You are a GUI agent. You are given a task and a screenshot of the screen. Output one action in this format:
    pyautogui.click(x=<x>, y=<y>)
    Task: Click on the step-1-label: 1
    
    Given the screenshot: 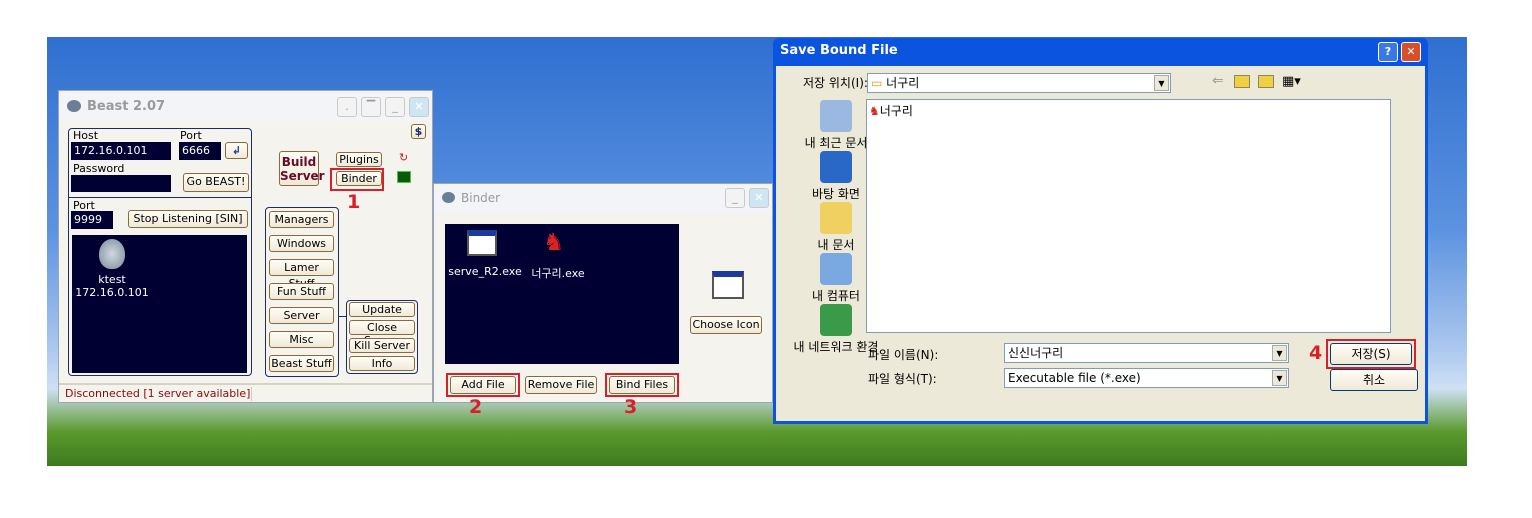 What is the action you would take?
    pyautogui.click(x=354, y=202)
    